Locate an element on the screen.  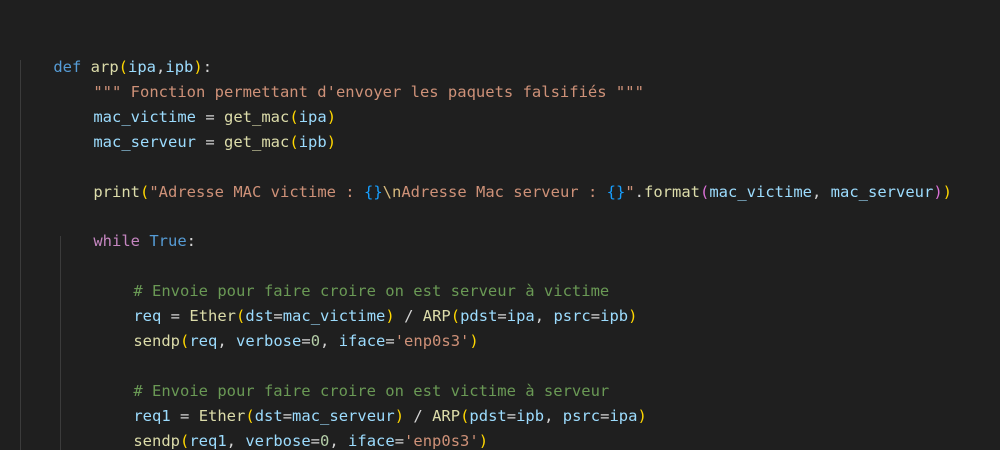
code-line: mac_victime = get_mac(ipa) is located at coordinates (196, 103).